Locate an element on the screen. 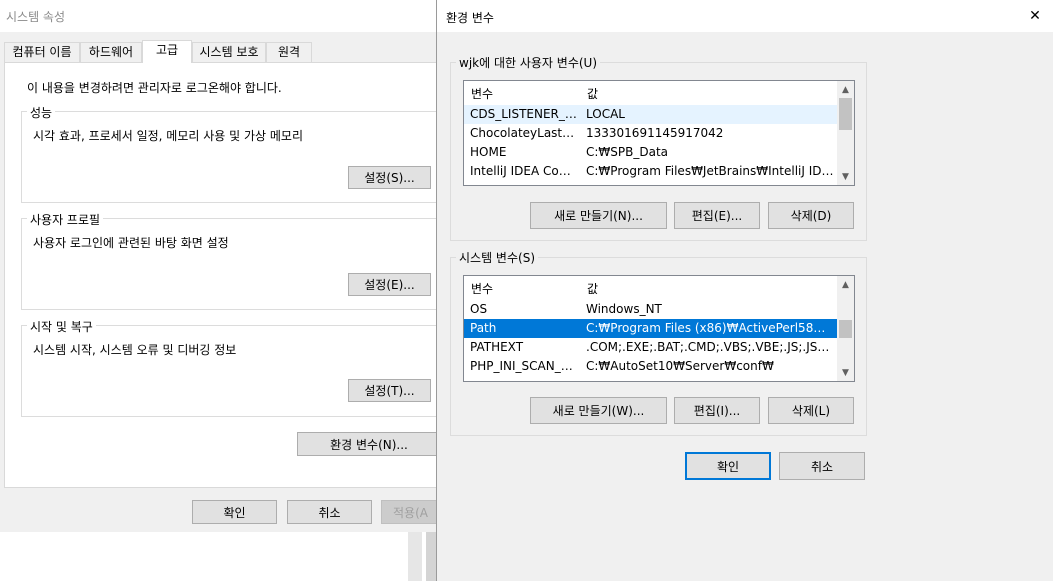  close-icon: ✕ is located at coordinates (1035, 16).